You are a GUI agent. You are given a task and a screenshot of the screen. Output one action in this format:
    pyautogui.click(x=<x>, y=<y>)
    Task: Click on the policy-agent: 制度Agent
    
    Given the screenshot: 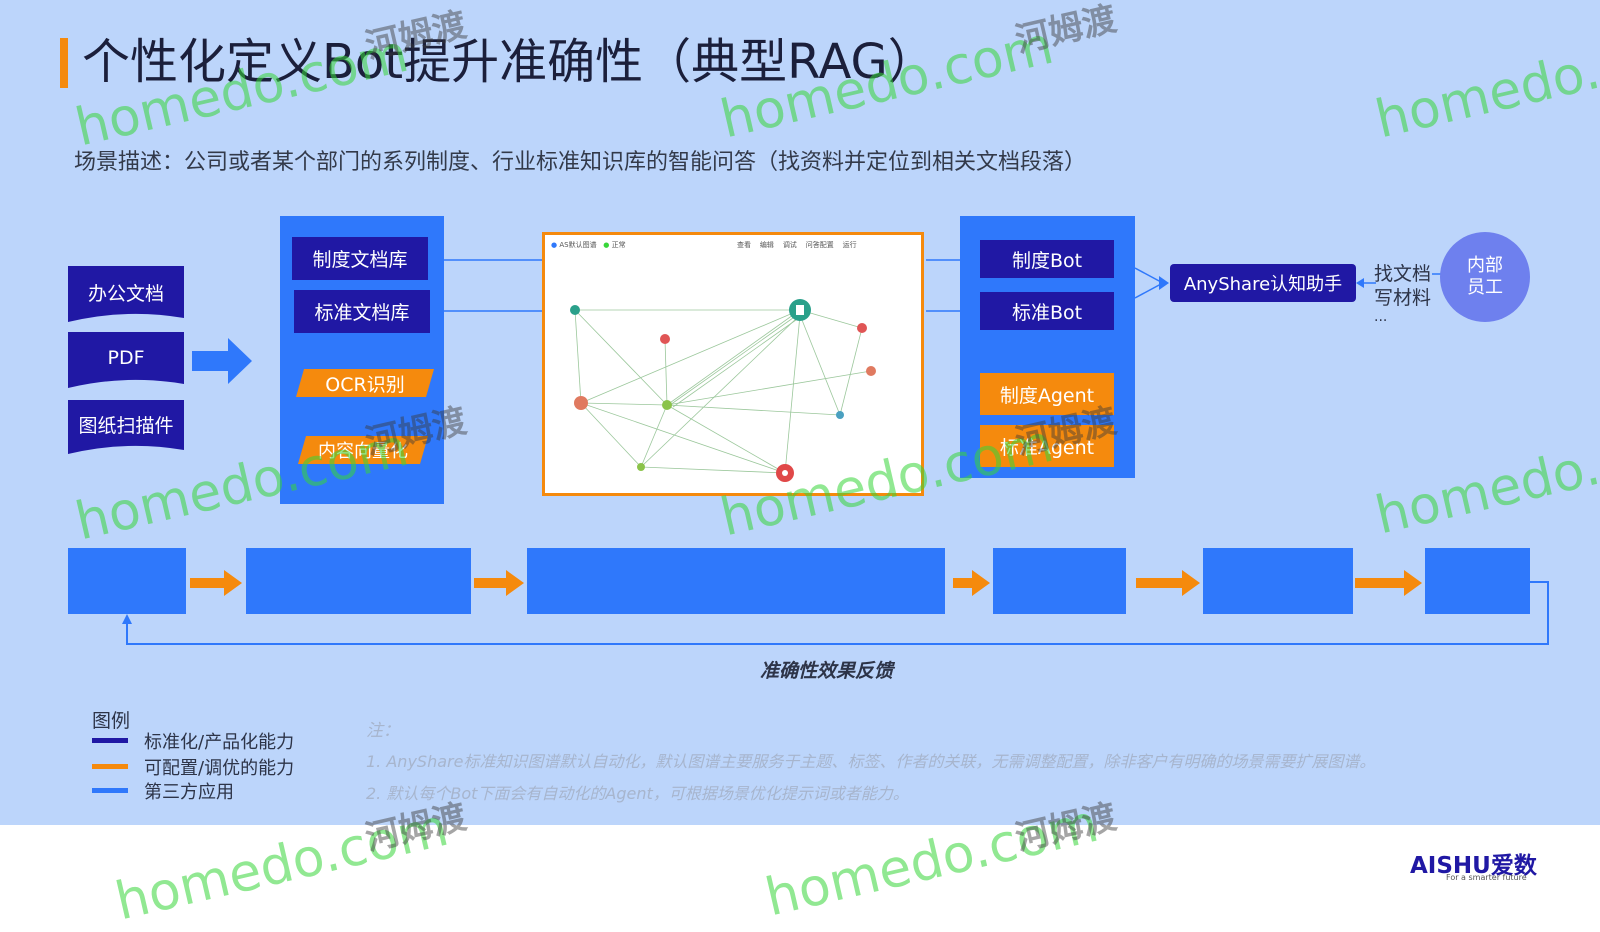 What is the action you would take?
    pyautogui.click(x=1047, y=394)
    